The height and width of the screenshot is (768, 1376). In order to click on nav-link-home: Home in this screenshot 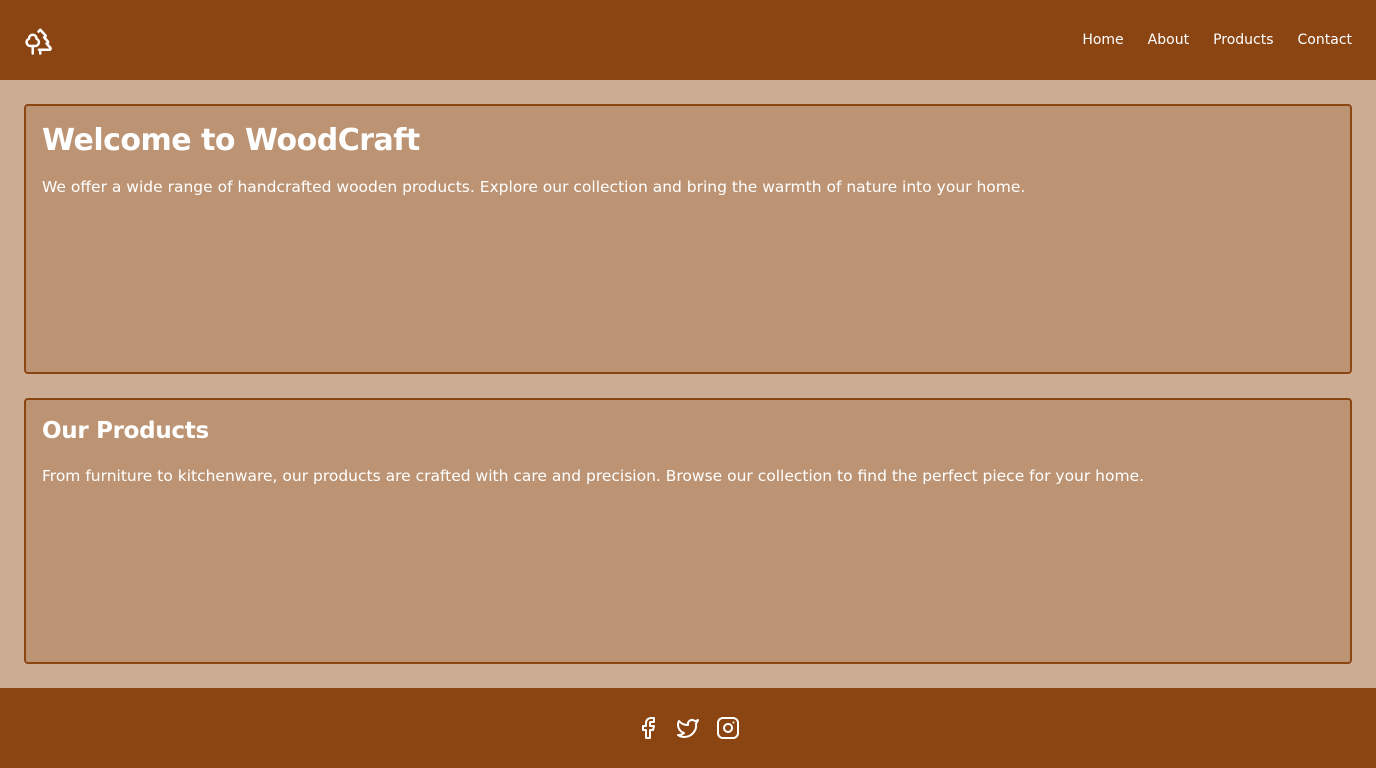, I will do `click(1102, 40)`.